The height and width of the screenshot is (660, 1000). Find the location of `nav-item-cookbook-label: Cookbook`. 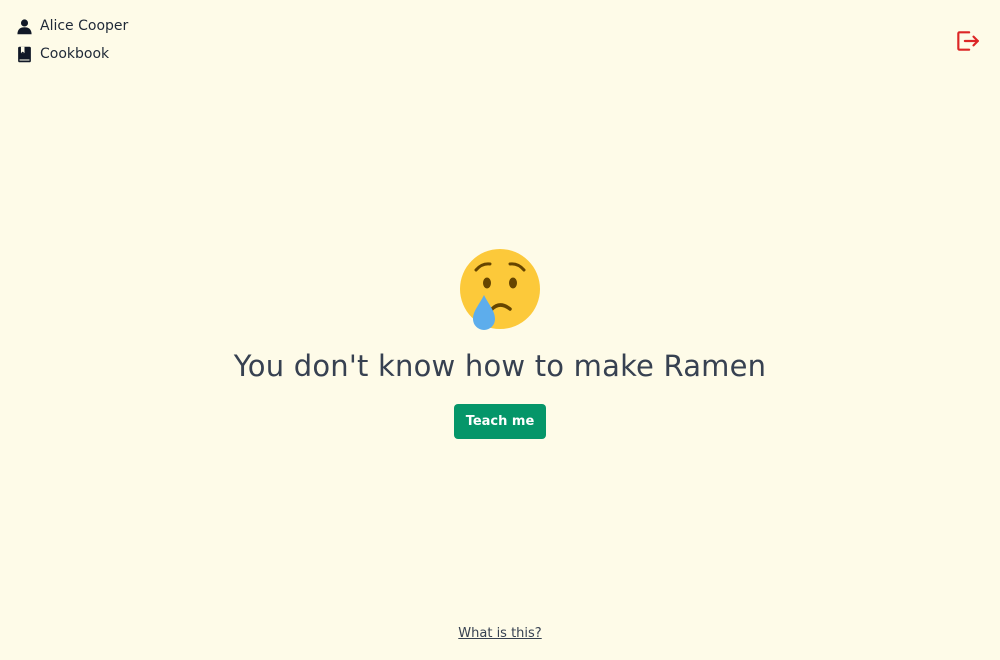

nav-item-cookbook-label: Cookbook is located at coordinates (75, 54).